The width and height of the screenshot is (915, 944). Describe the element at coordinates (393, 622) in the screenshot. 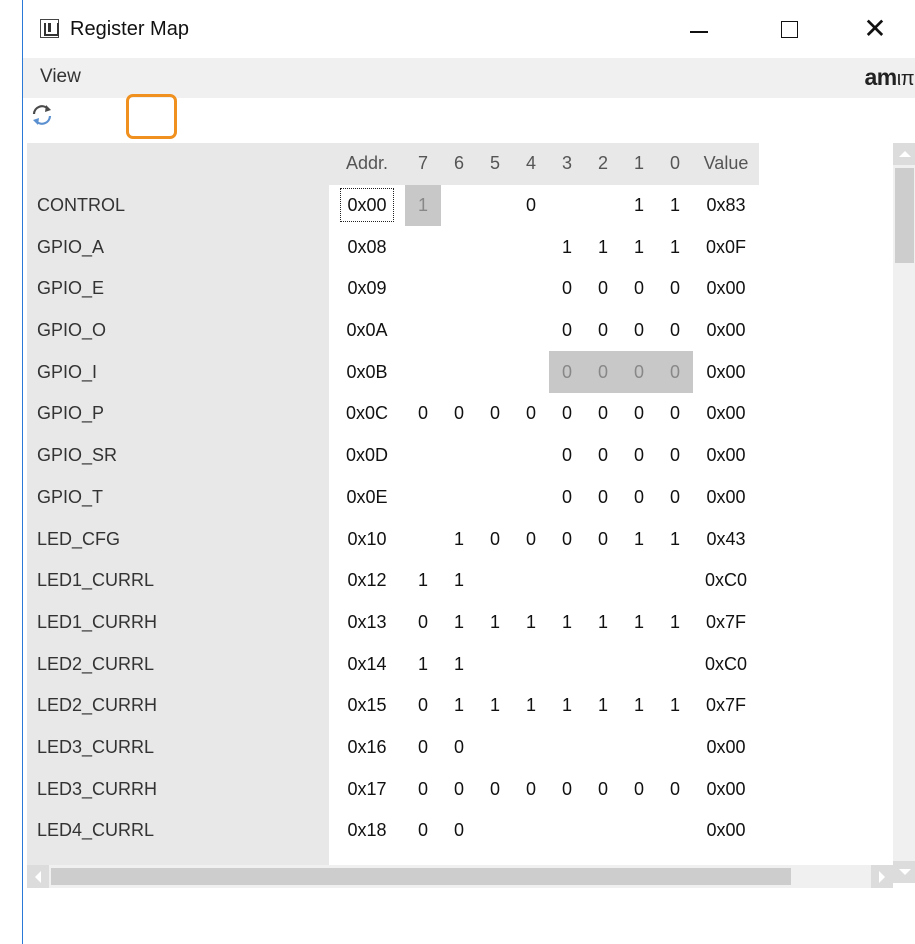

I see `table-row: LED1_CURRH 0x13 0 1 1 1 1 1 1 1 0x7F` at that location.